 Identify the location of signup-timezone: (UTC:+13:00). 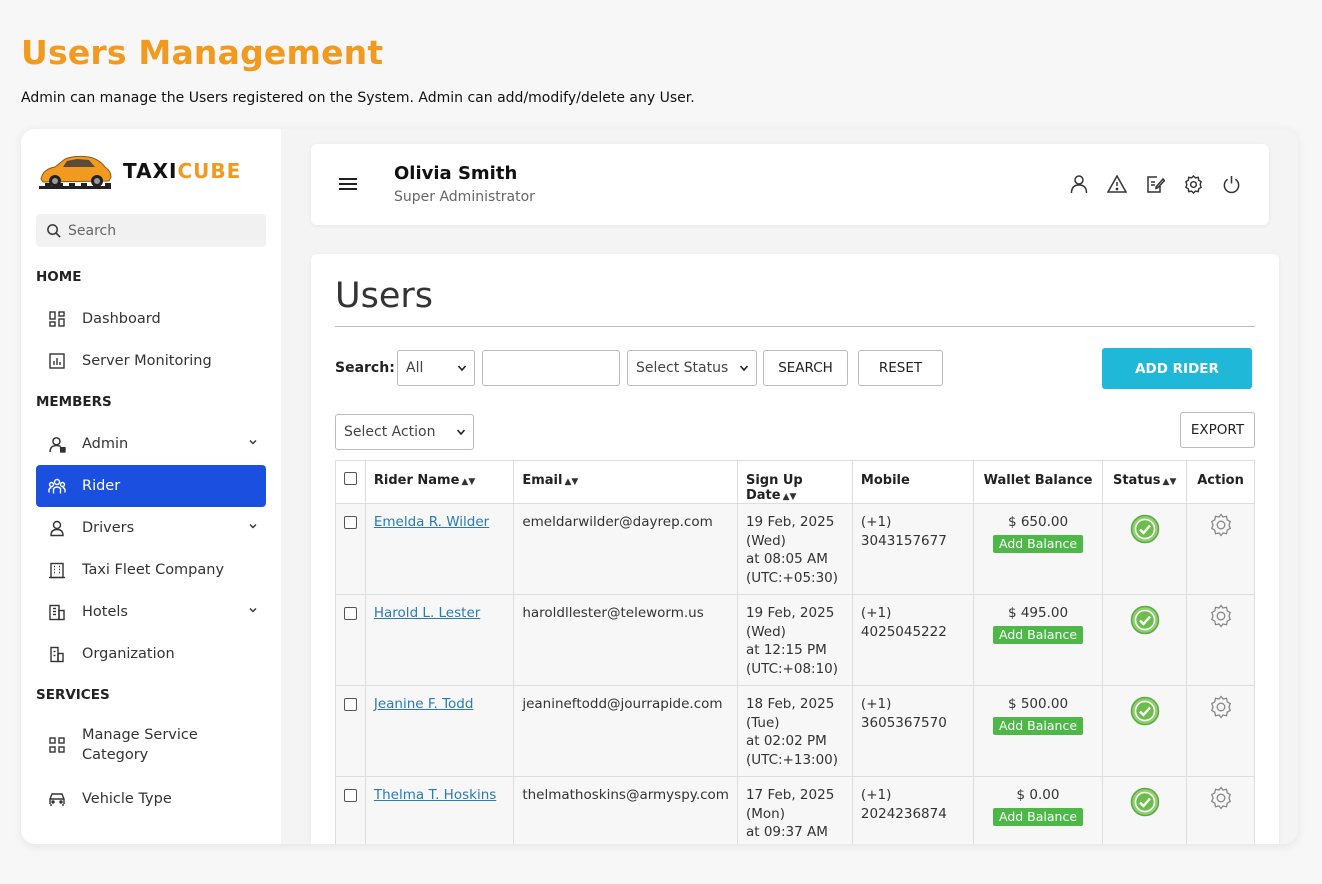
(792, 759).